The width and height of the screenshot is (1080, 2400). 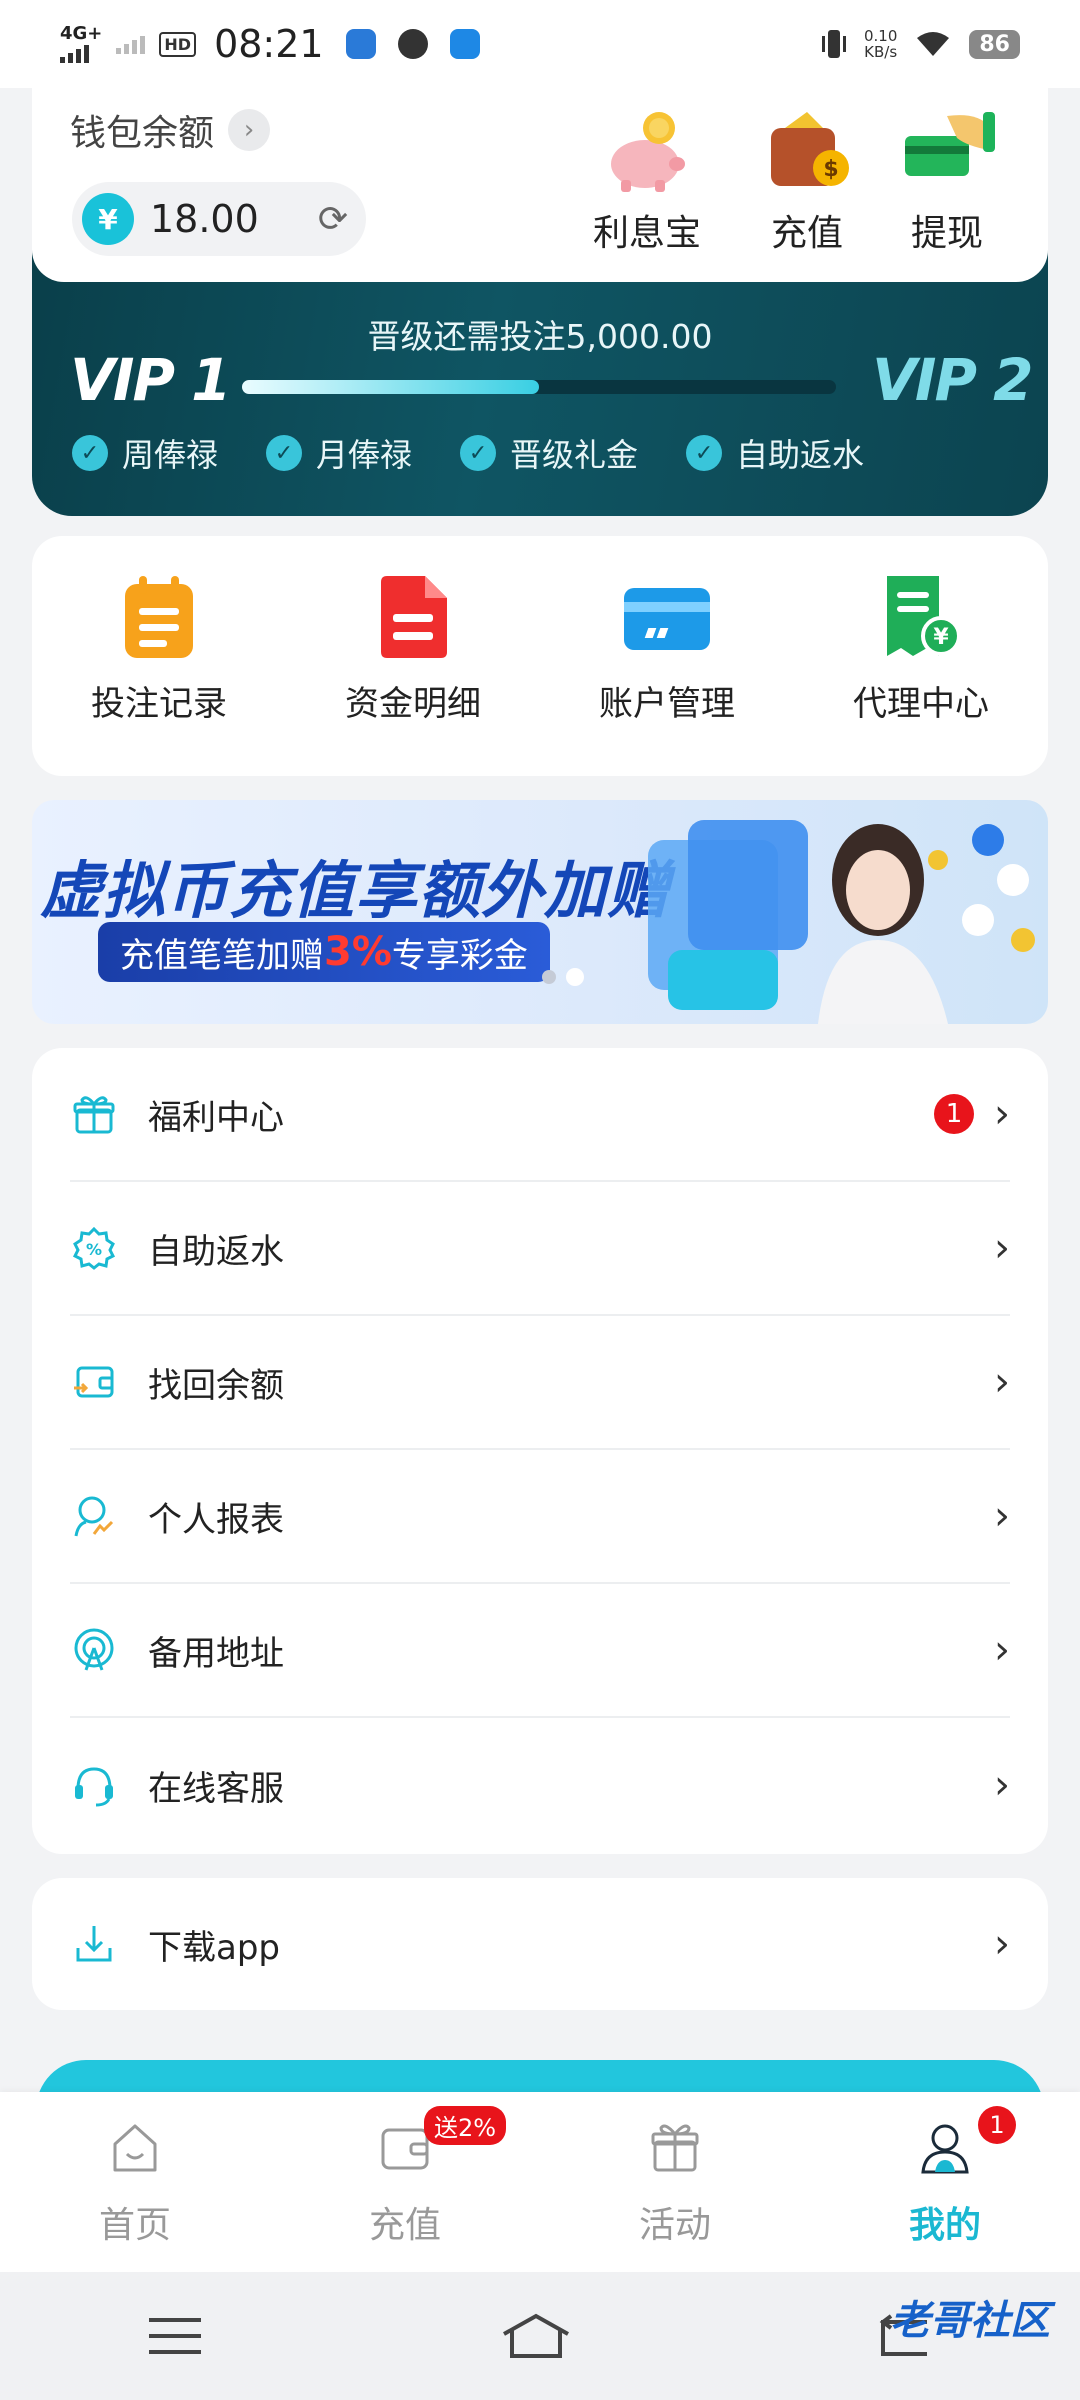 What do you see at coordinates (549, 977) in the screenshot?
I see `carousel-dot` at bounding box center [549, 977].